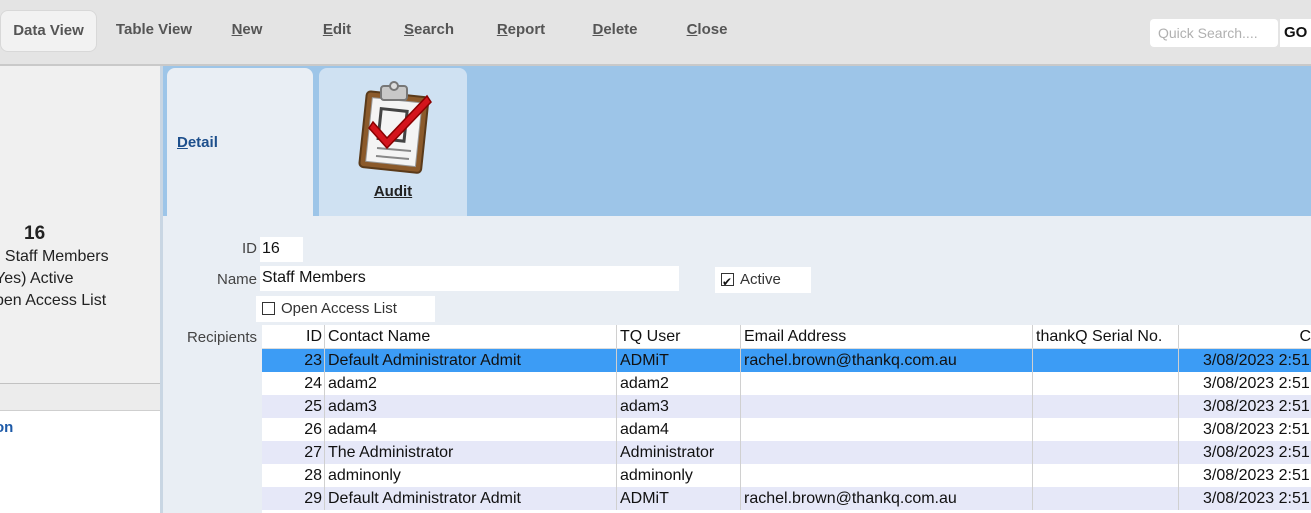 The image size is (1311, 513). Describe the element at coordinates (679, 452) in the screenshot. I see `cell-tq-user: Administrator` at that location.